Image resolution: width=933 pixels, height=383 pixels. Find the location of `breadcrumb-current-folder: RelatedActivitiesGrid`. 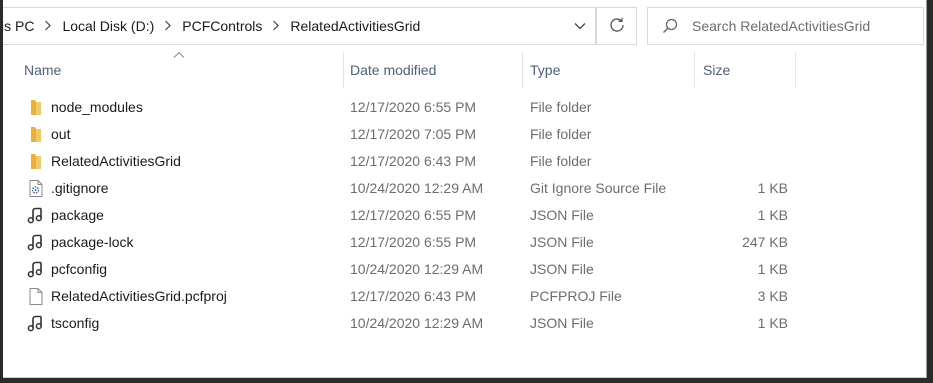

breadcrumb-current-folder: RelatedActivitiesGrid is located at coordinates (355, 26).